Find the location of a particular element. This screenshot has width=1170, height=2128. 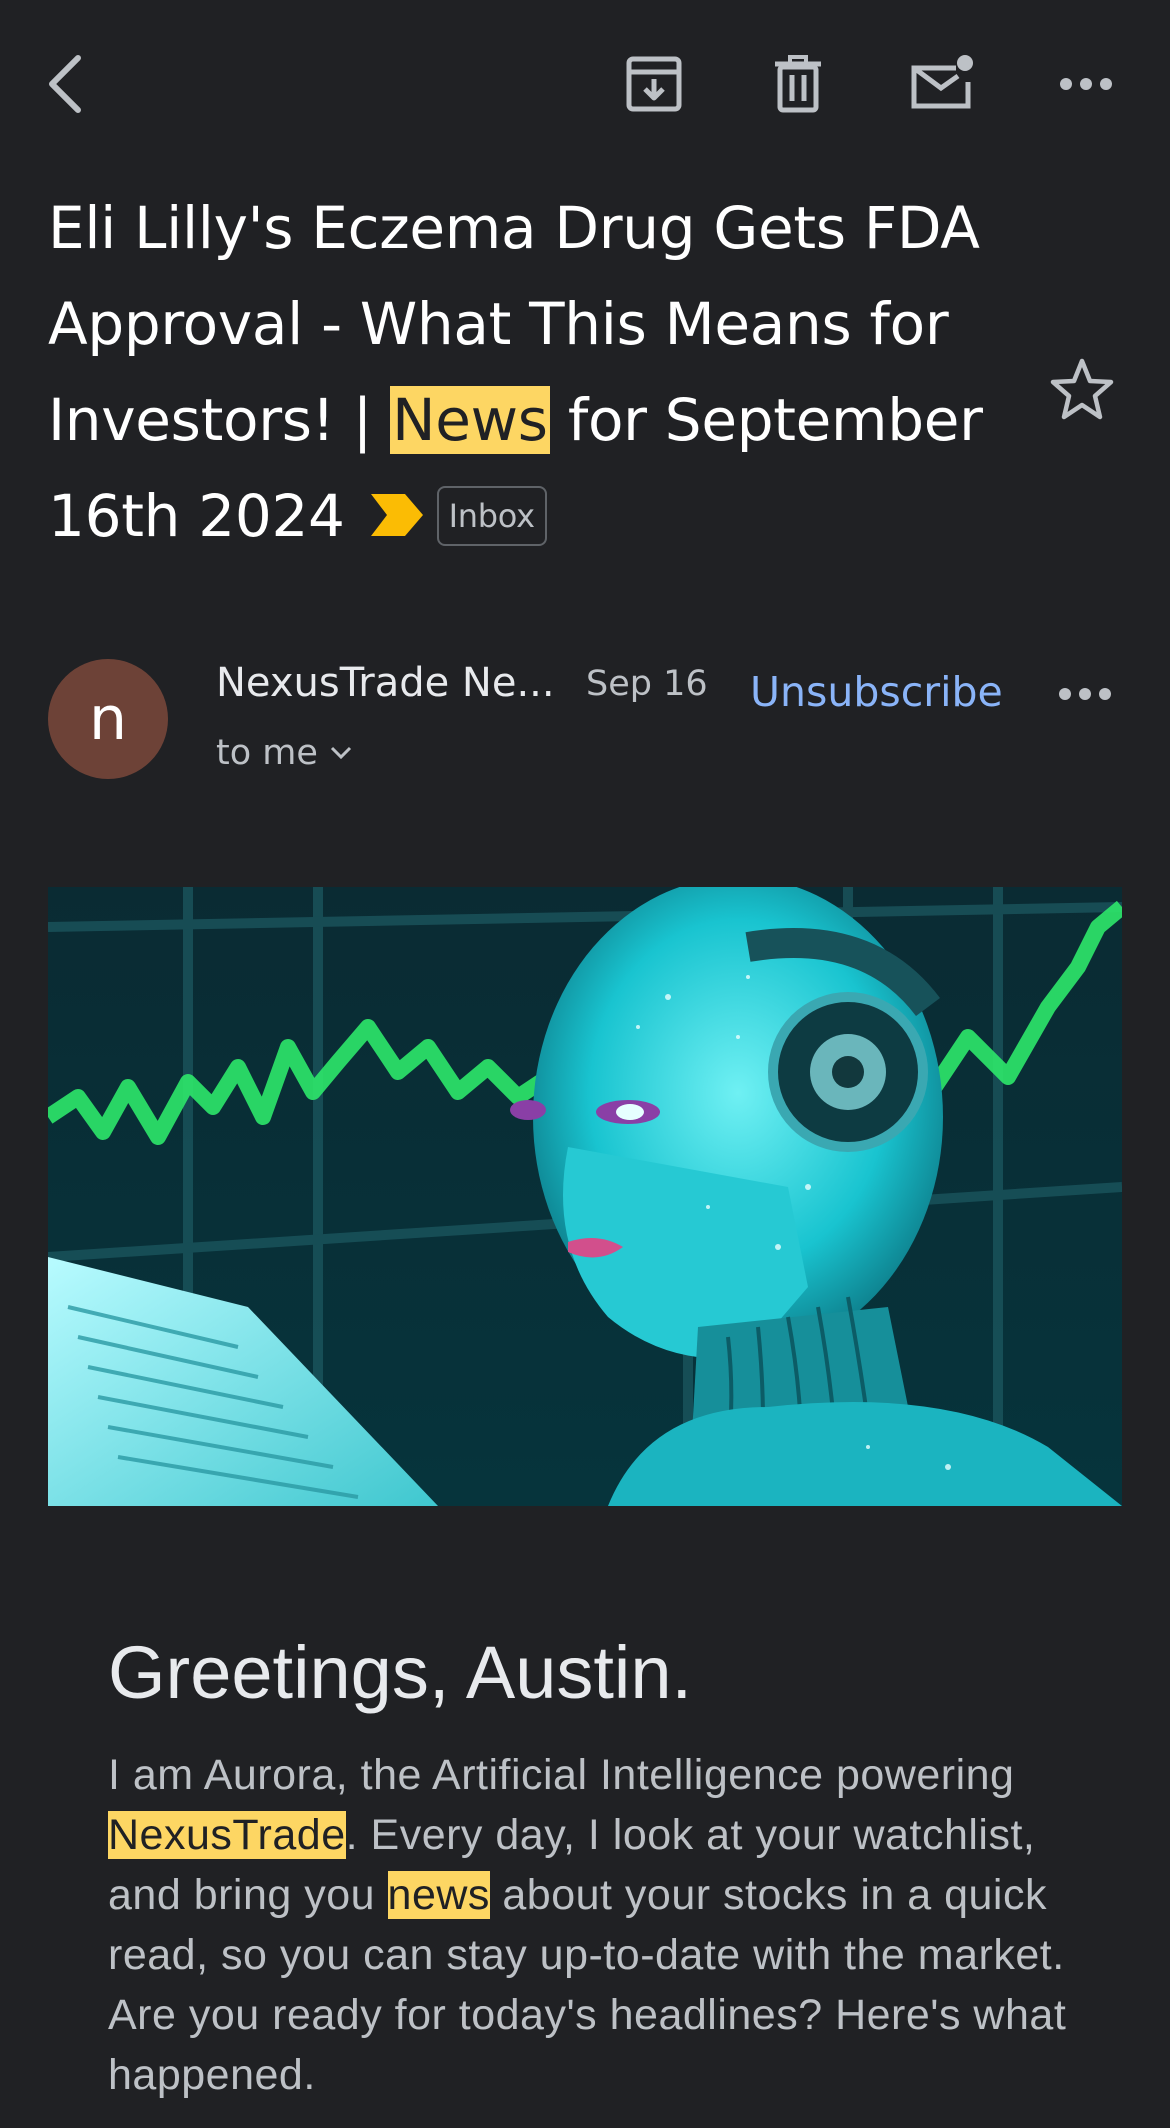

greeting-heading: Greetings, Austin. is located at coordinates (400, 1672).